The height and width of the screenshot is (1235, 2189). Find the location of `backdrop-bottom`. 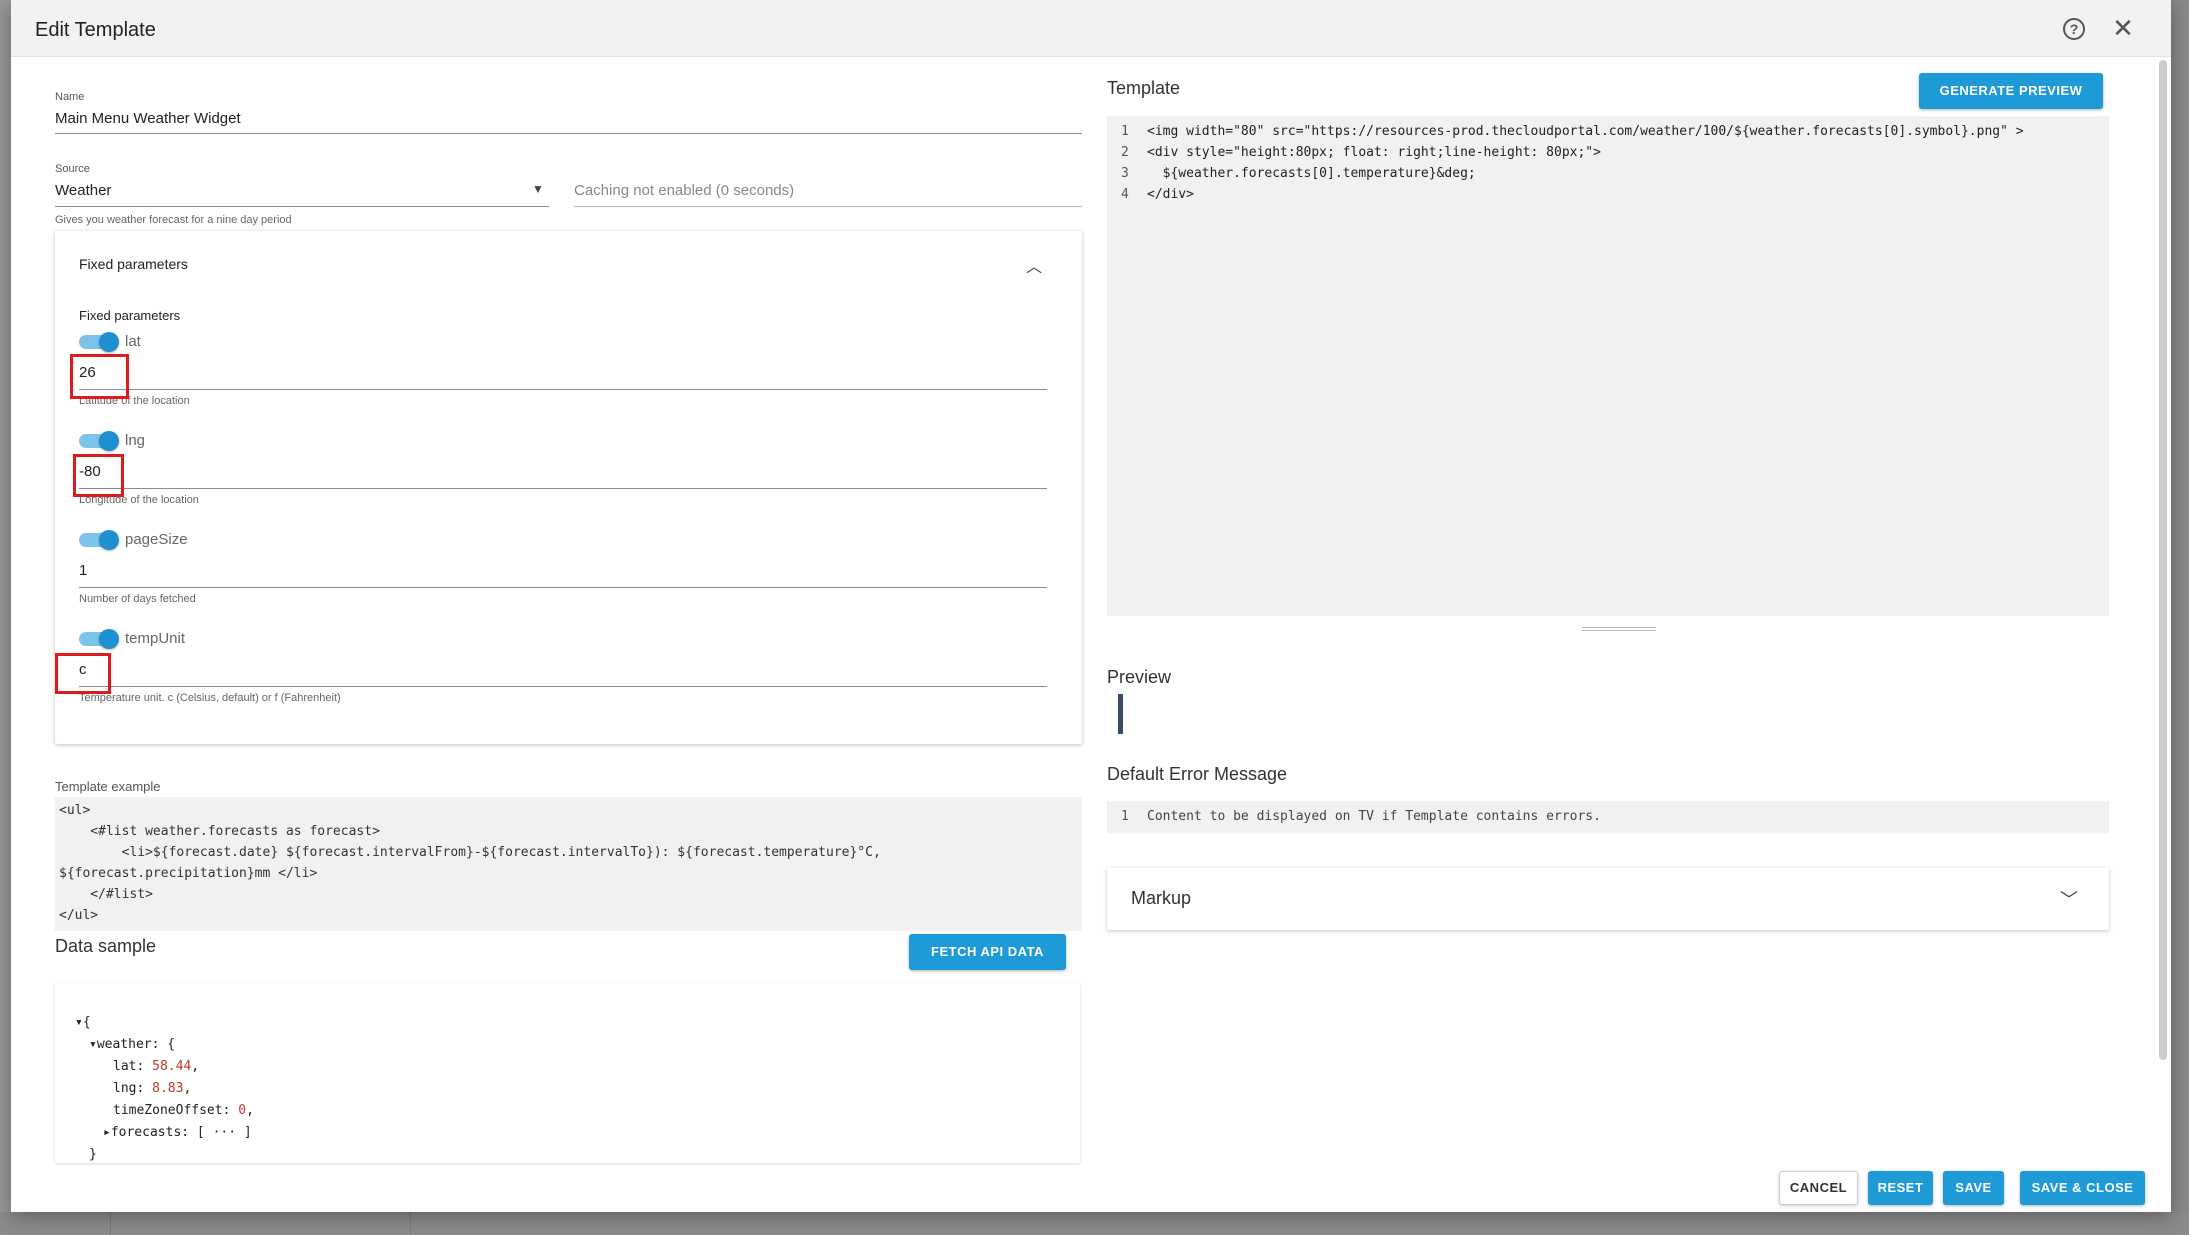

backdrop-bottom is located at coordinates (1094, 1223).